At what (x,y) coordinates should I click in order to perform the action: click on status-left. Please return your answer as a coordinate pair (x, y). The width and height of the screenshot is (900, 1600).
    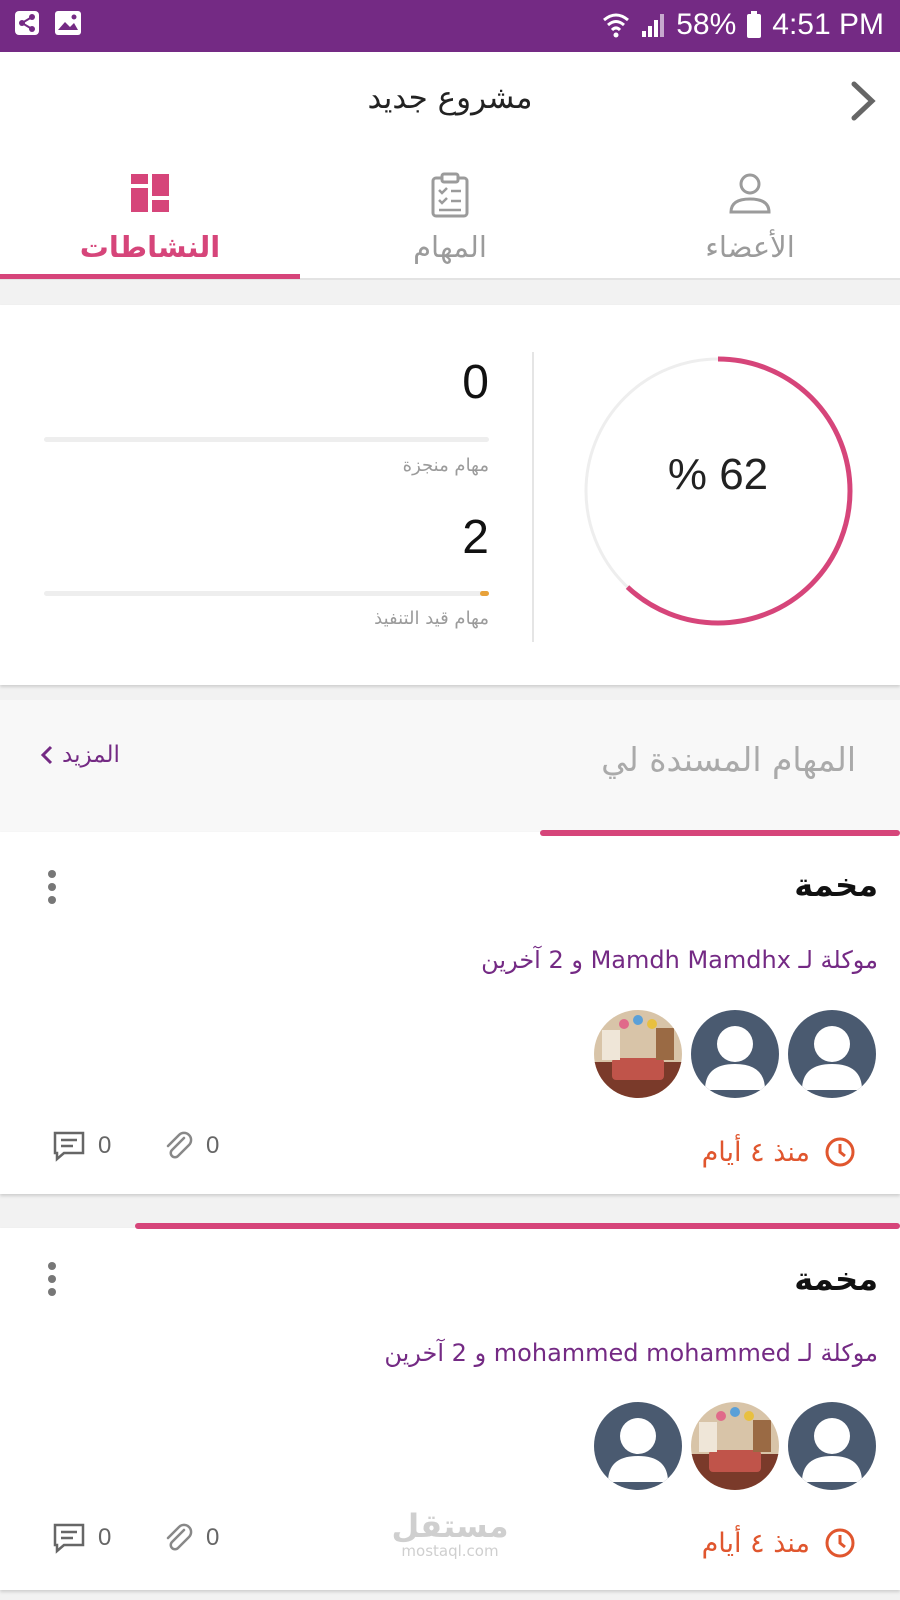
    Looking at the image, I should click on (48, 23).